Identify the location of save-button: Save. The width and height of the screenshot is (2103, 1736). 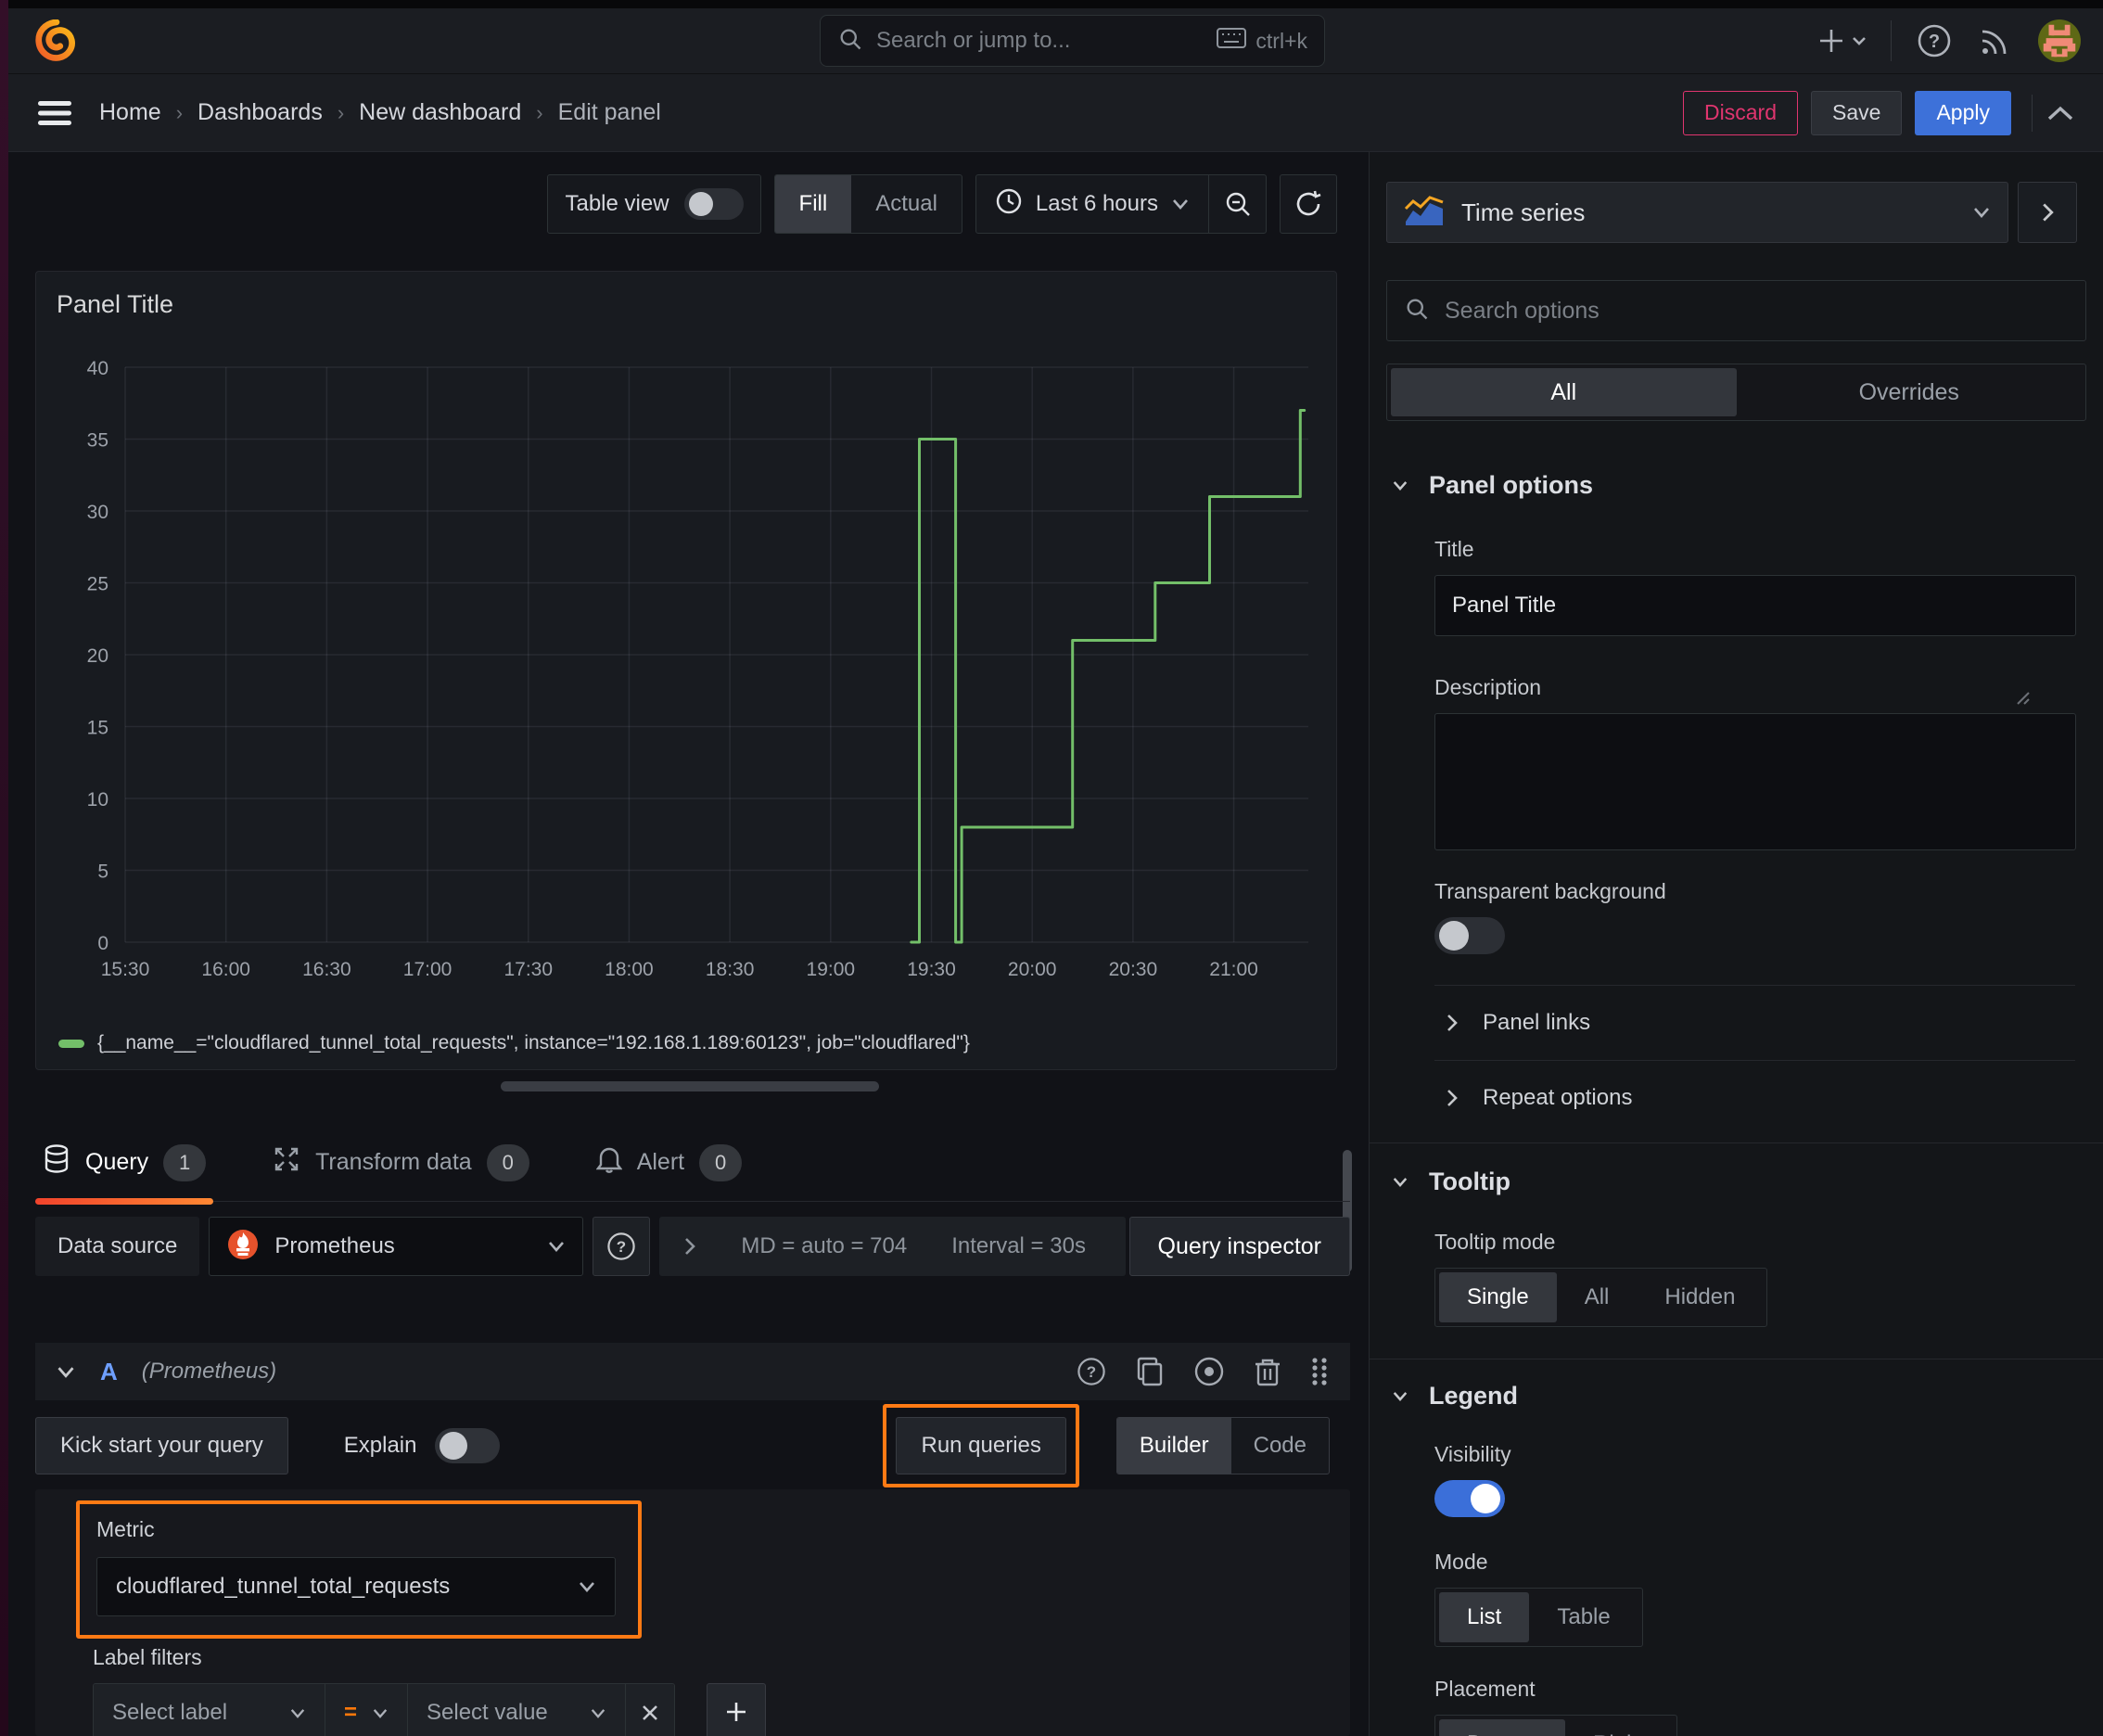
(1857, 113).